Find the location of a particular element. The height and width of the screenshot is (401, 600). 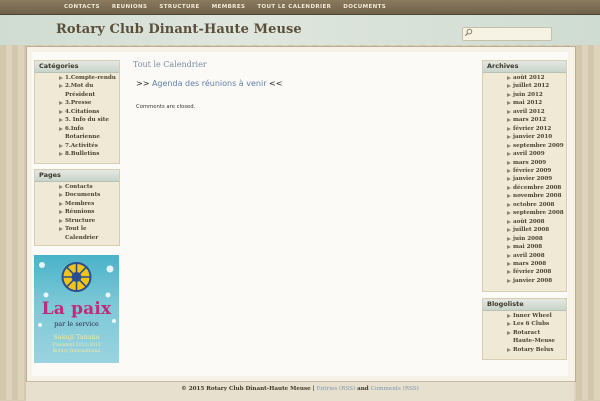

archive-item: juillet 2012 is located at coordinates (524, 86).